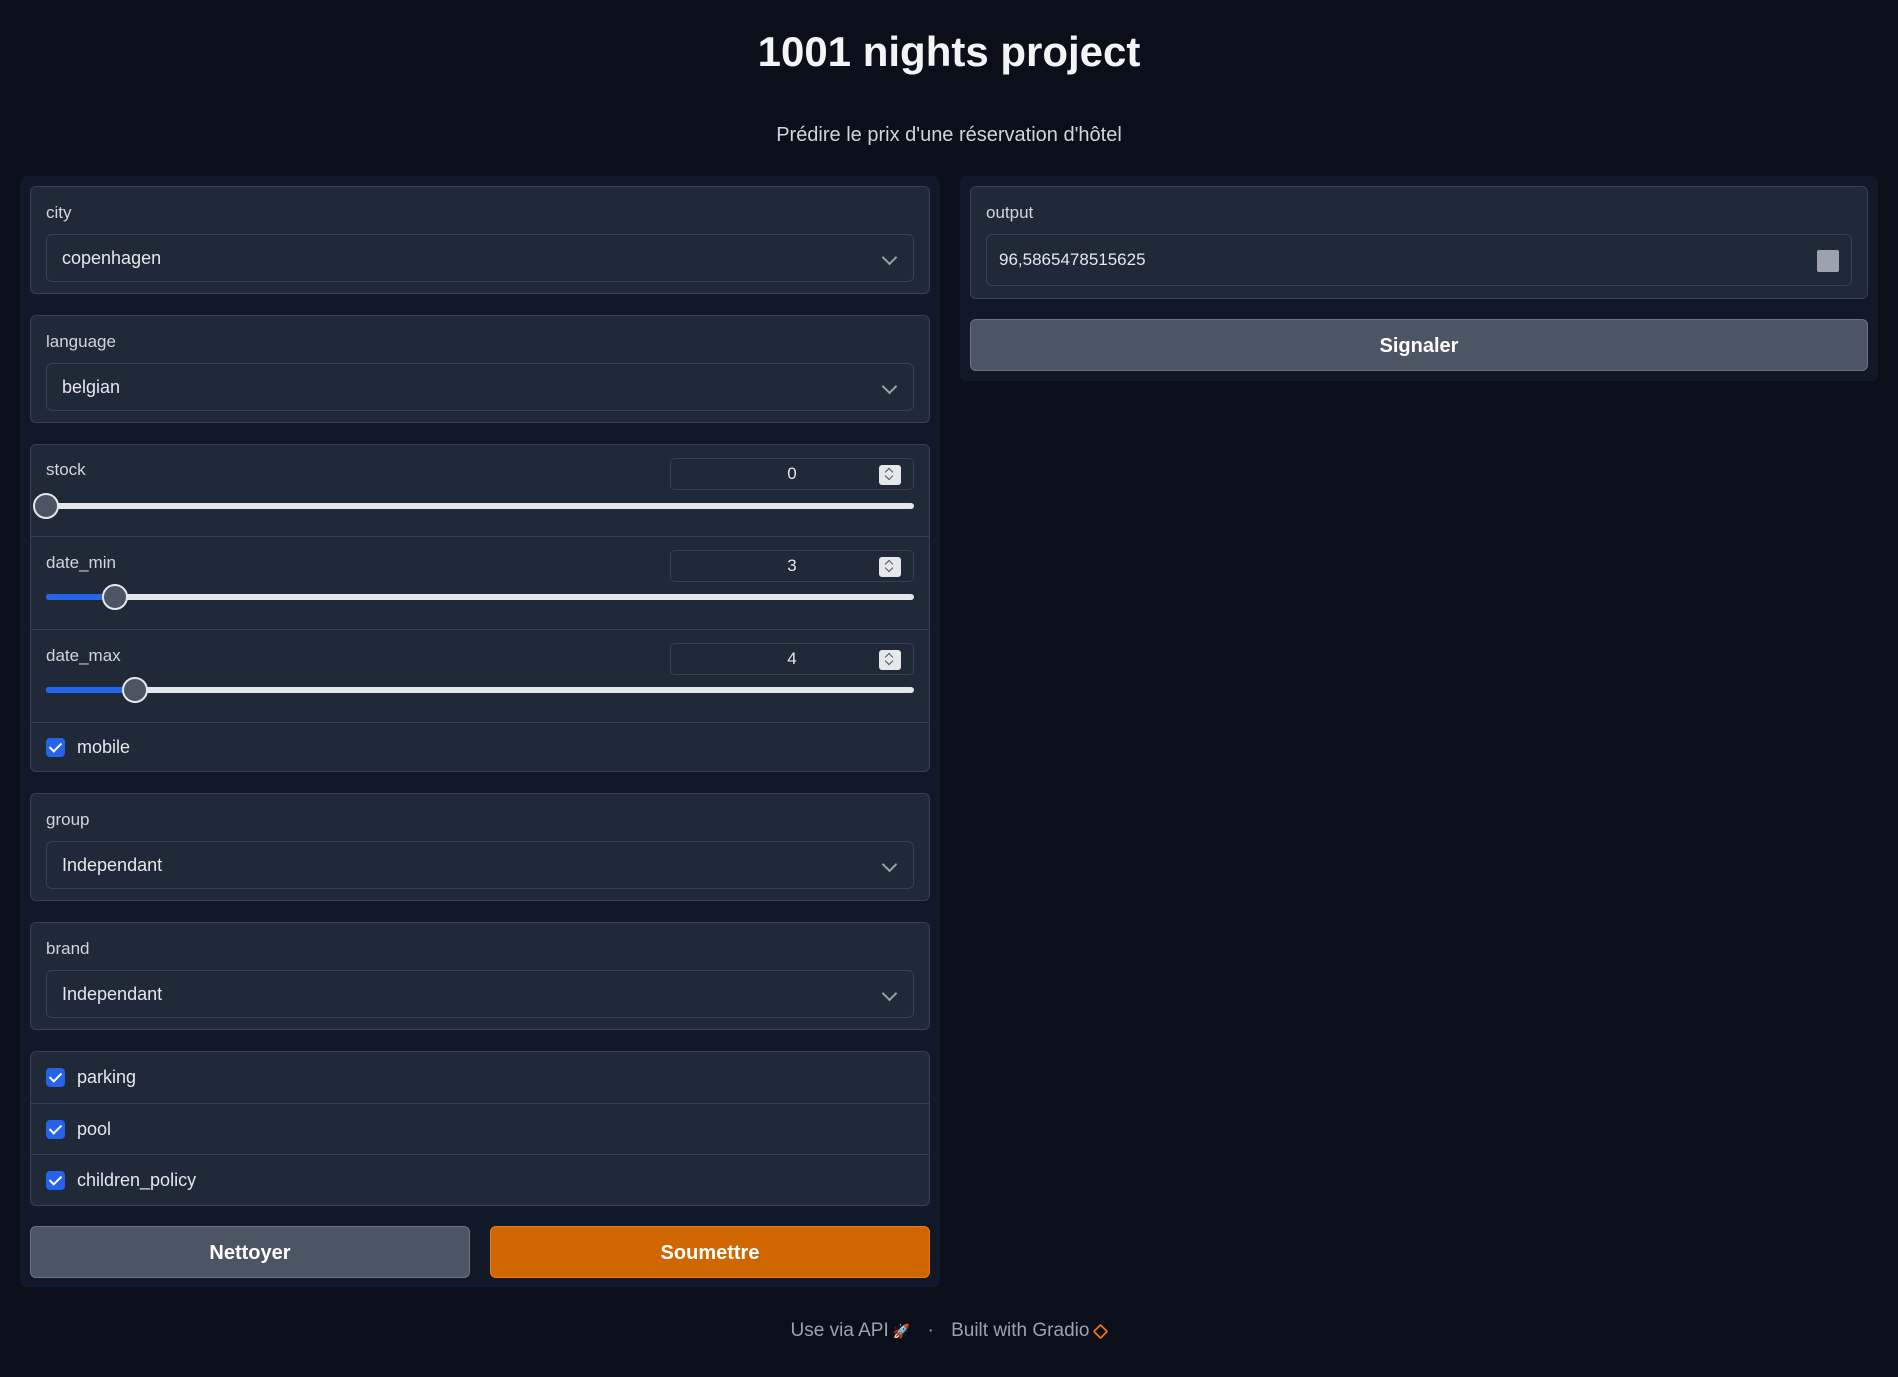  Describe the element at coordinates (1828, 261) in the screenshot. I see `copy-icon` at that location.